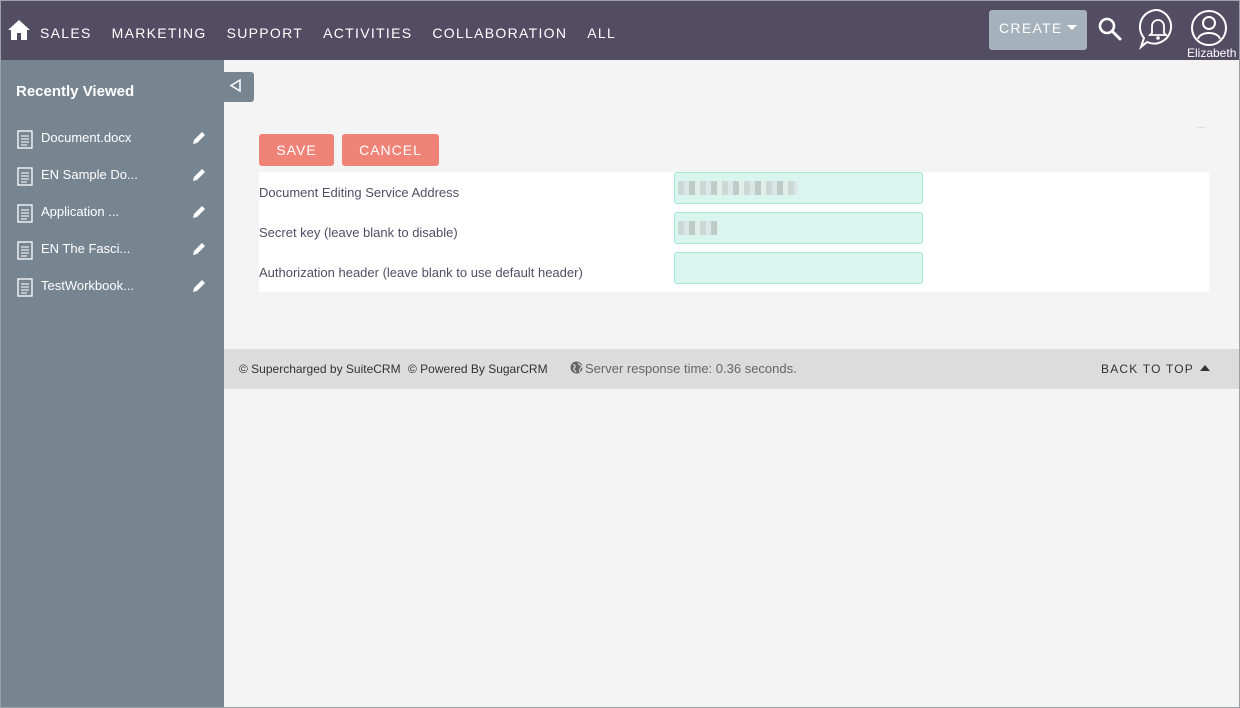  Describe the element at coordinates (1072, 27) in the screenshot. I see `caret-down-icon` at that location.